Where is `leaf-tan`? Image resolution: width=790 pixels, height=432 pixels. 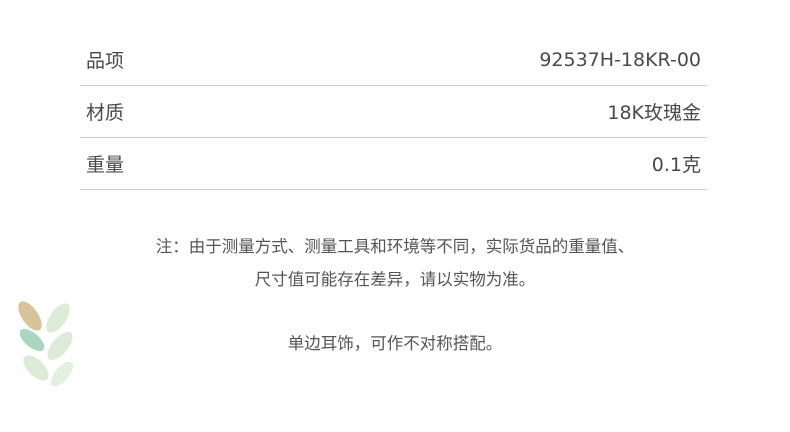
leaf-tan is located at coordinates (30, 316).